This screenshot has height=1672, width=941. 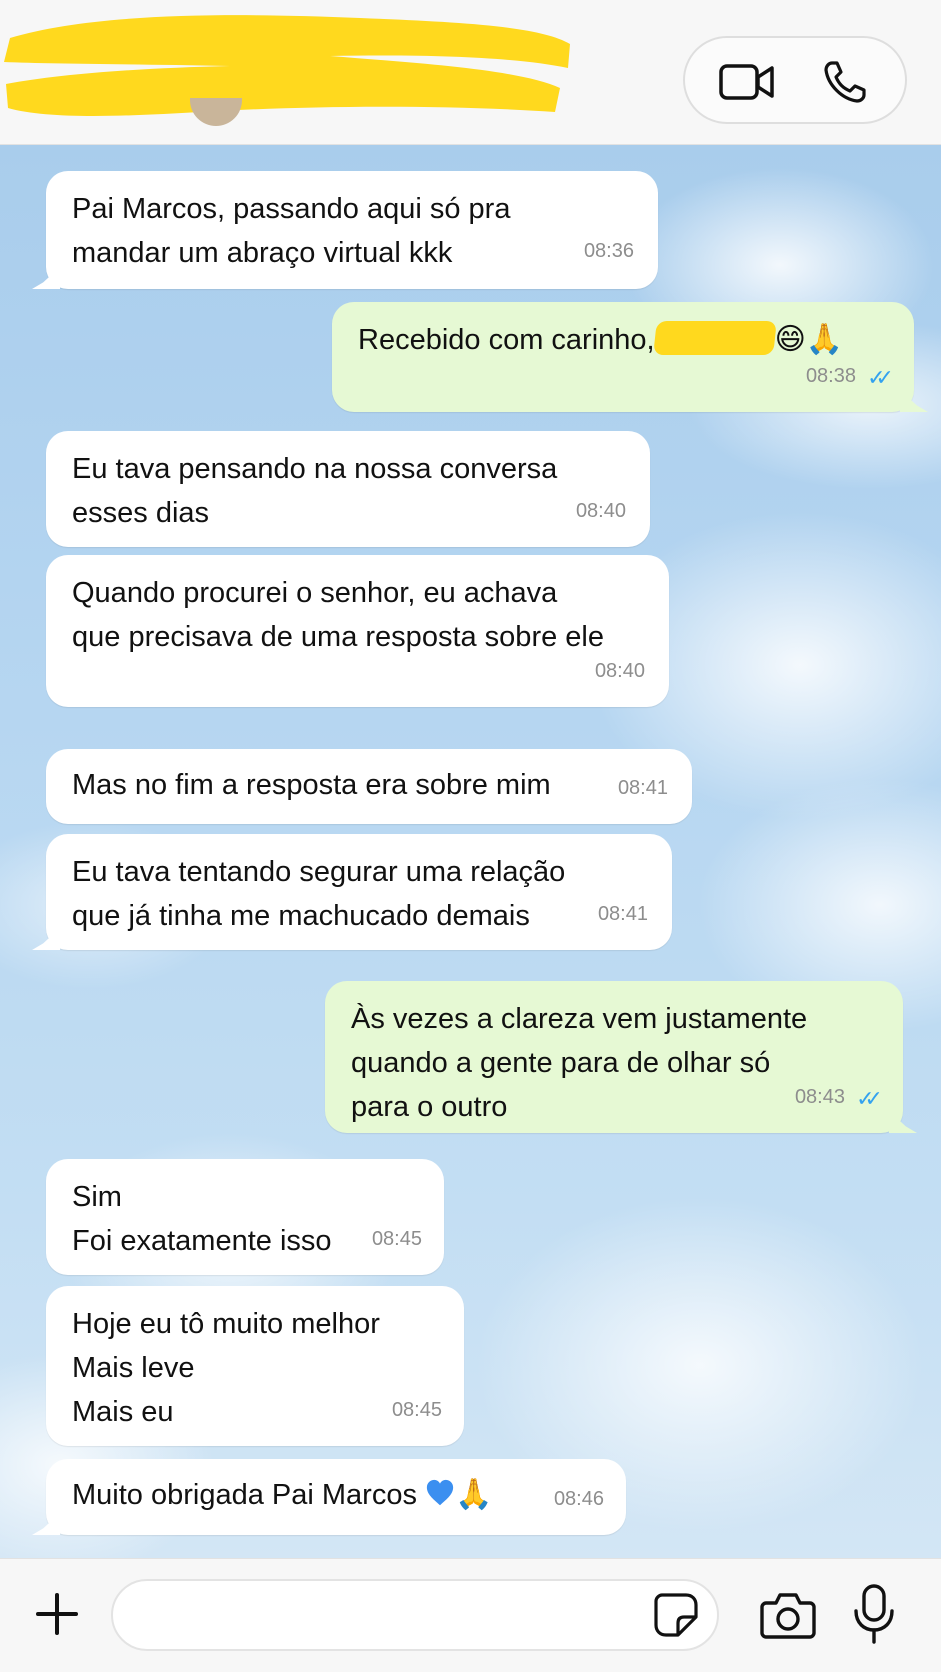 I want to click on outgoing-message: Recebido com carinho, 😄🙏 08:38 ✓✓, so click(x=630, y=357).